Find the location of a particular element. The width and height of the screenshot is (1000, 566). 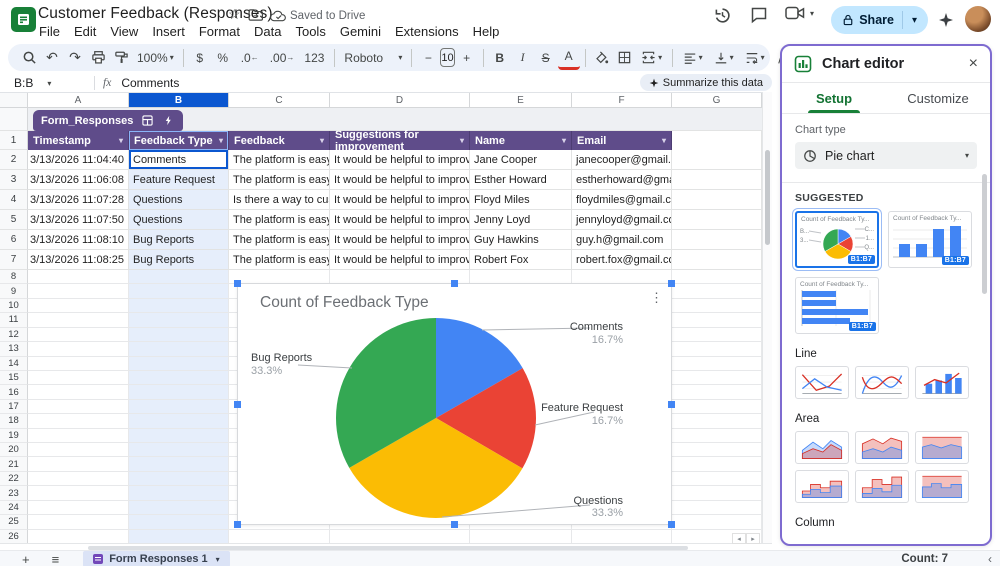

scroll-right-arrow: ▸ is located at coordinates (753, 538).